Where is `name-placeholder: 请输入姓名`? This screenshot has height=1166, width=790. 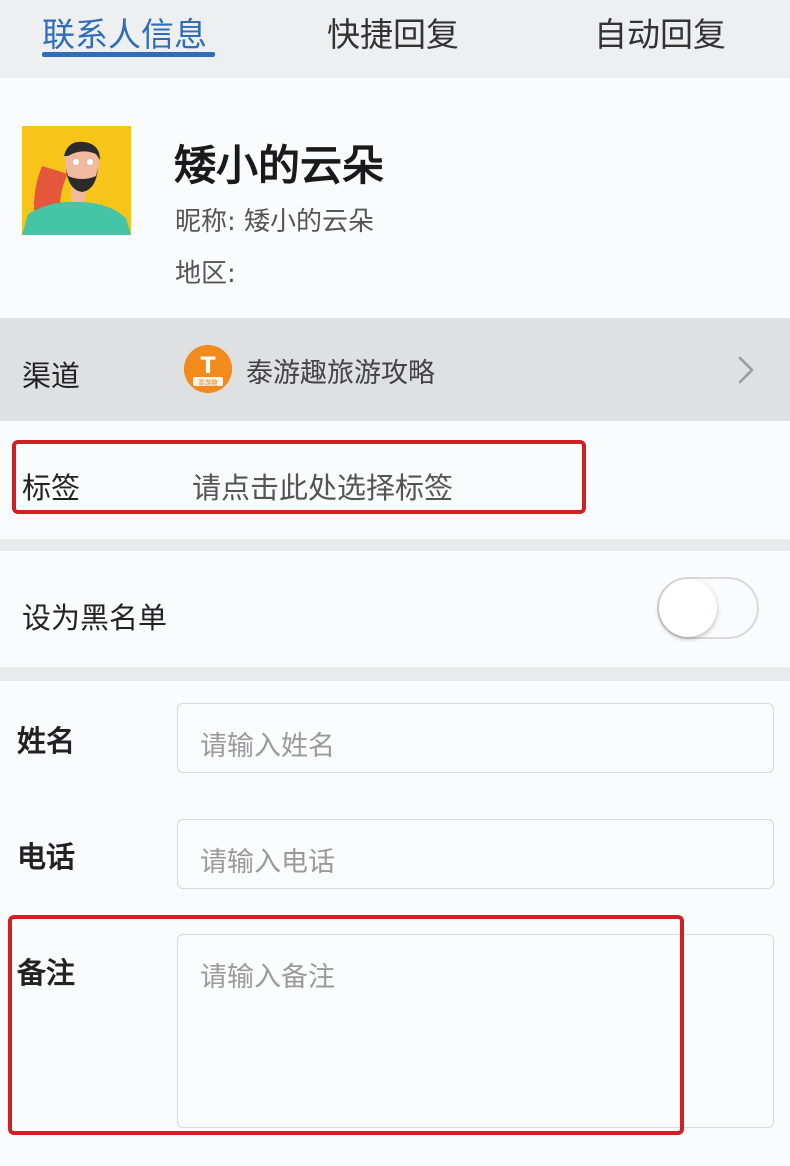 name-placeholder: 请输入姓名 is located at coordinates (267, 746).